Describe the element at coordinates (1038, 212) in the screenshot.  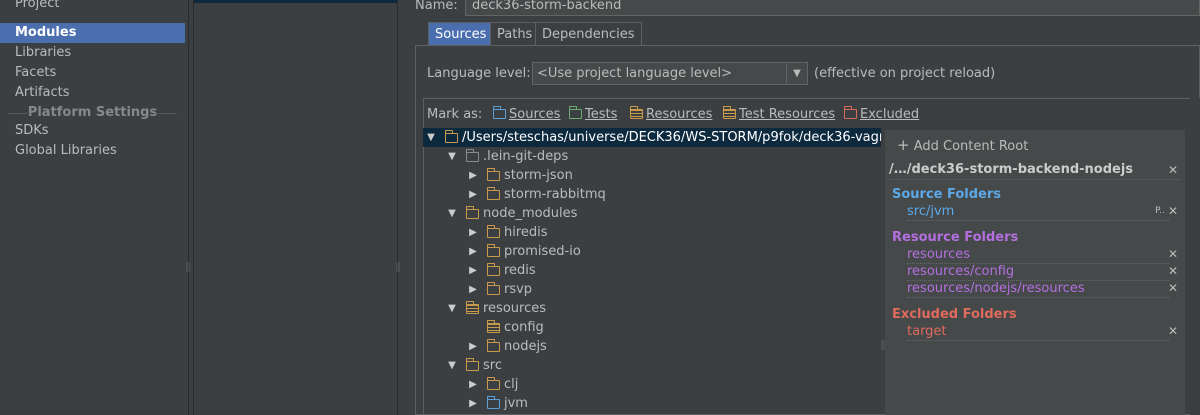
I see `source-folder-entry: src/jvm` at that location.